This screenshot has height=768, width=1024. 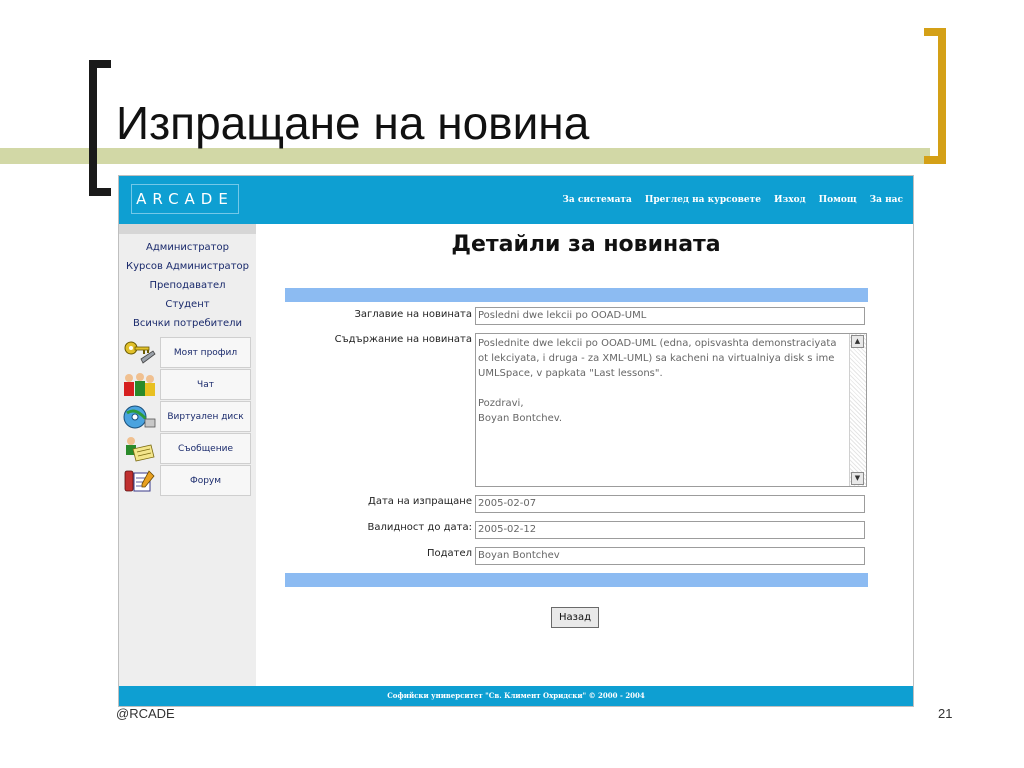 What do you see at coordinates (205, 384) in the screenshot?
I see `chat-button: Чат` at bounding box center [205, 384].